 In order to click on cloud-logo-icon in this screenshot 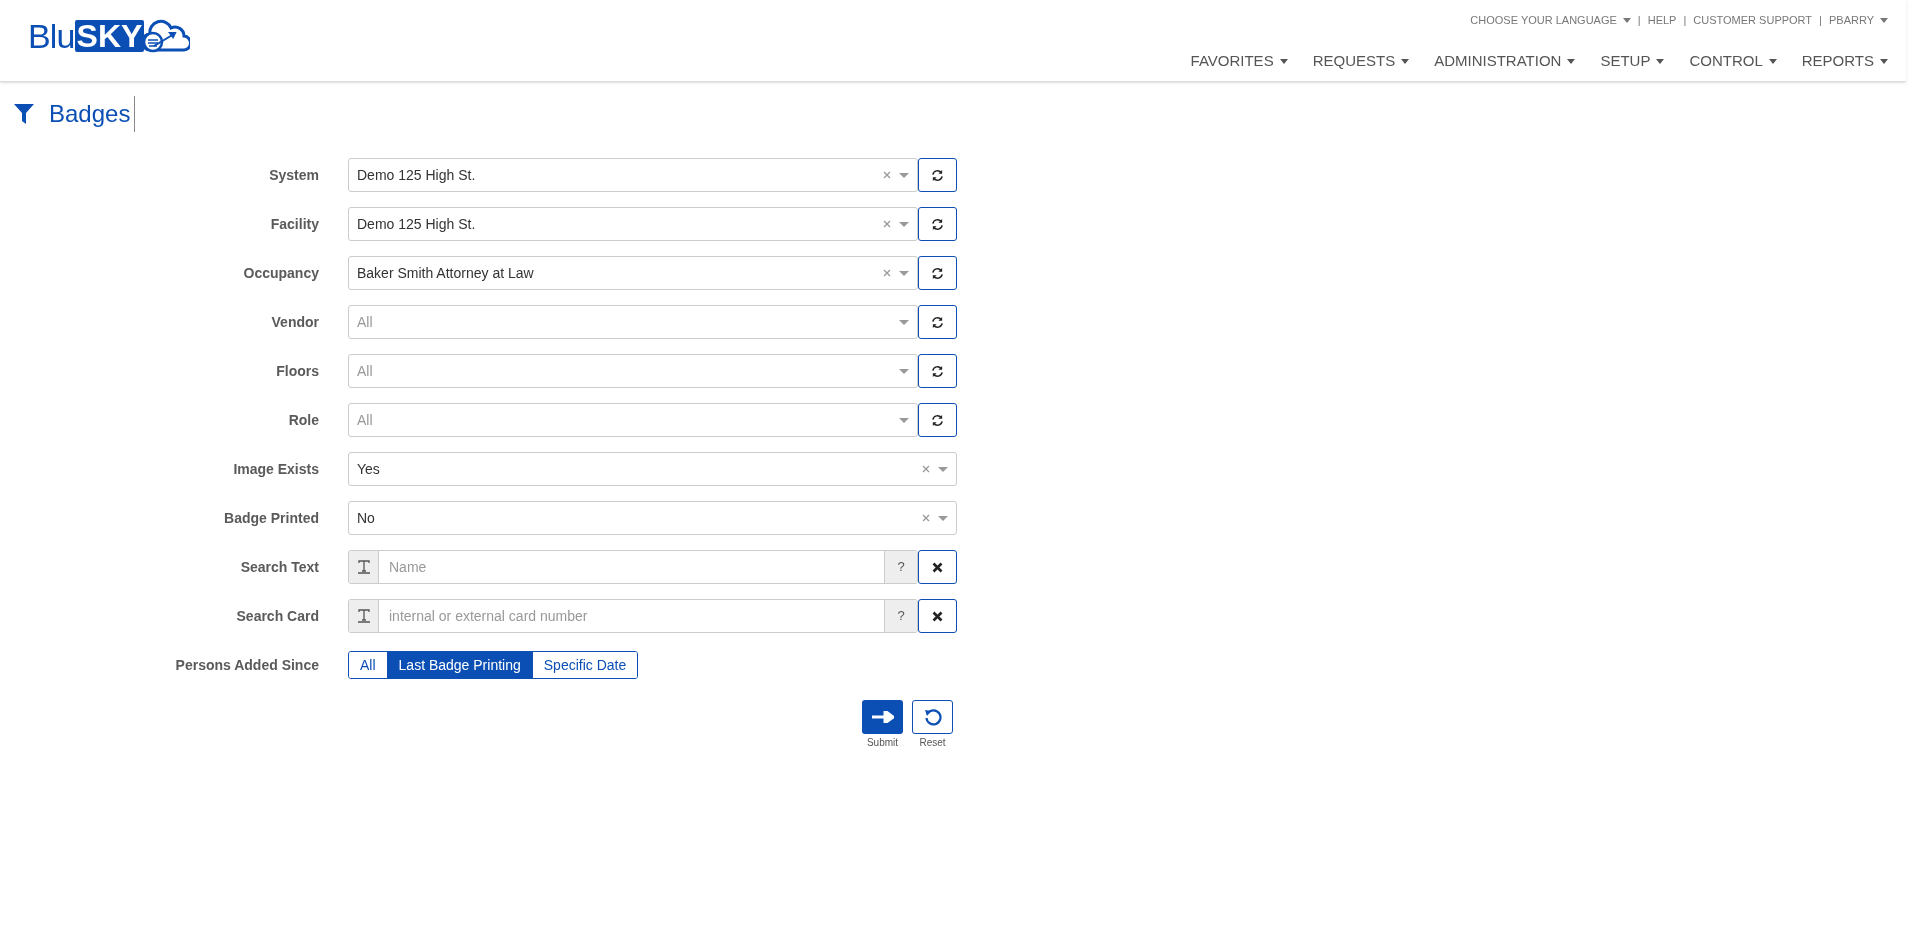, I will do `click(165, 36)`.